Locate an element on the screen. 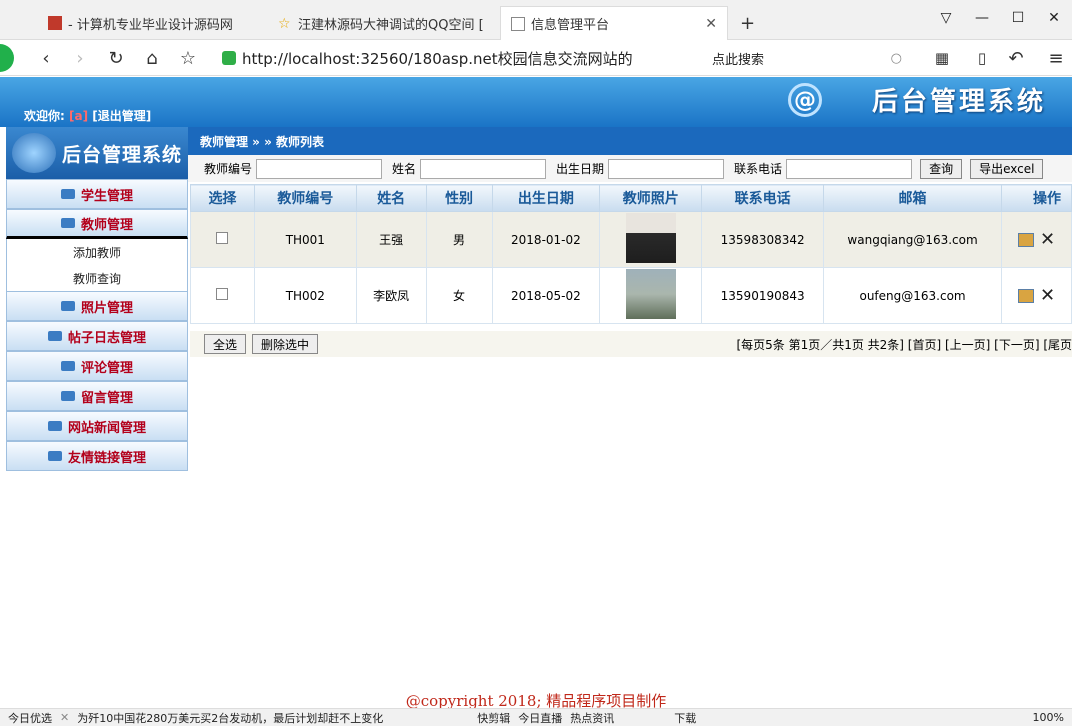  hot-news: 热点资讯 is located at coordinates (592, 718).